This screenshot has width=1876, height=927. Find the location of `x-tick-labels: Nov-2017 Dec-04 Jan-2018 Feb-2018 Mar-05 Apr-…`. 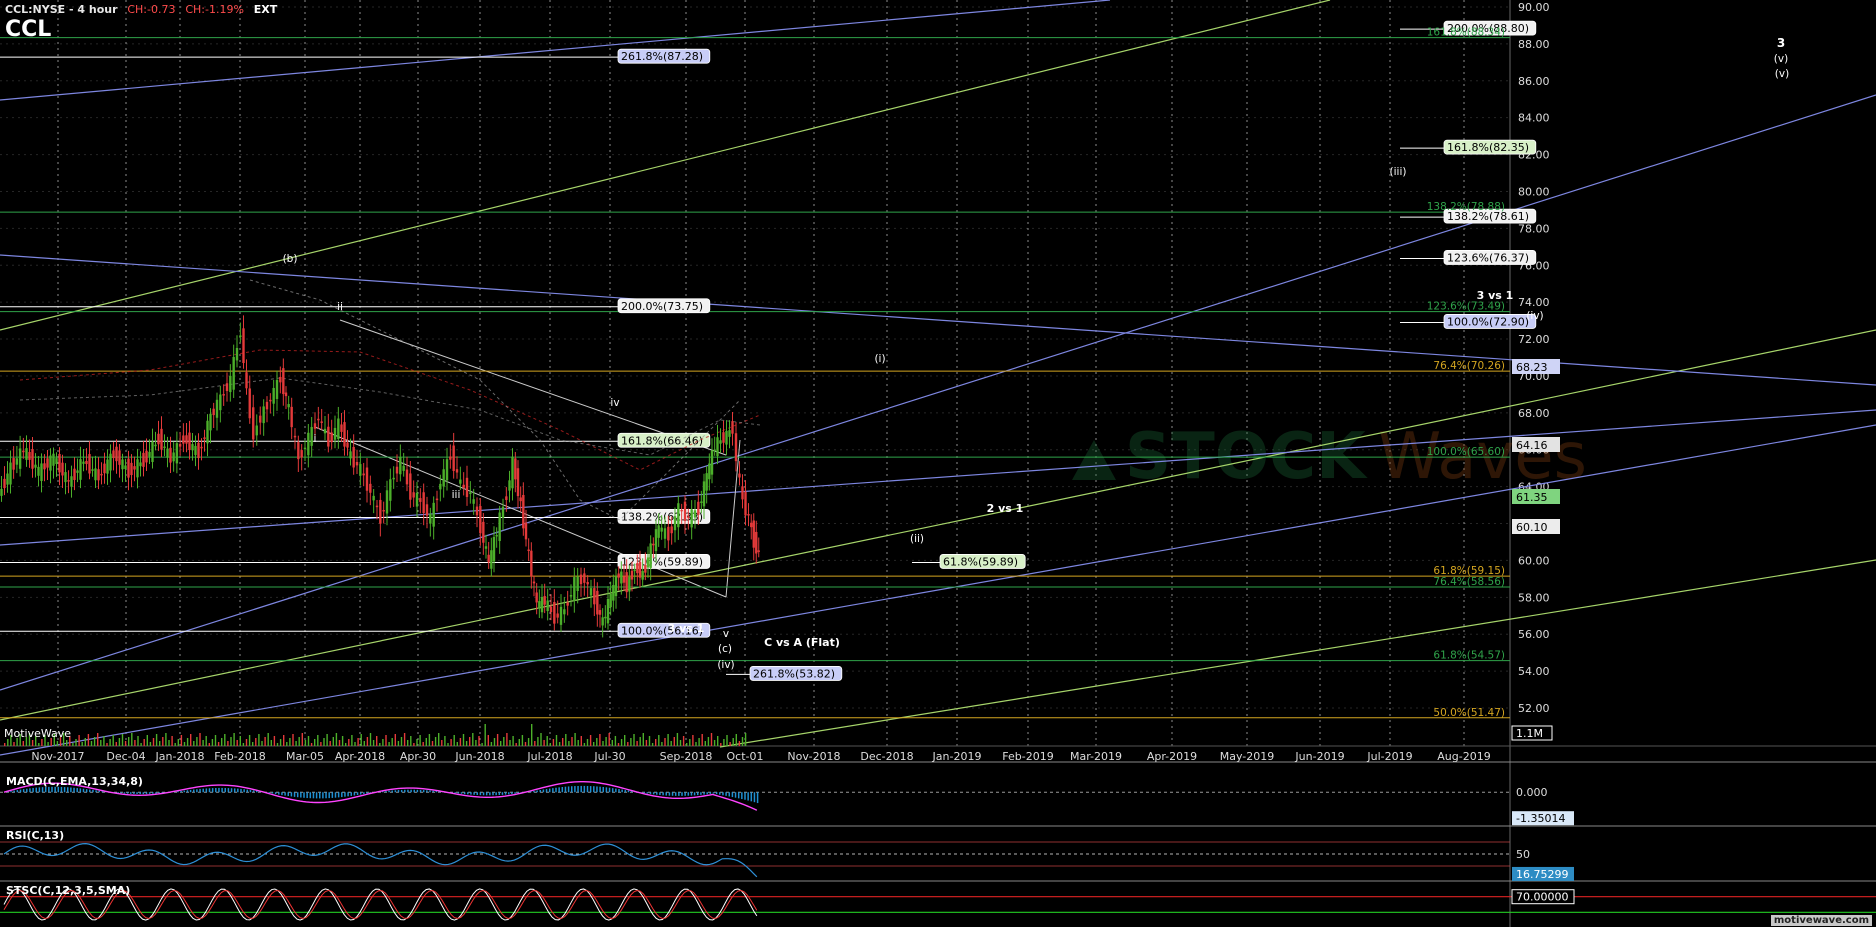

x-tick-labels: Nov-2017 Dec-04 Jan-2018 Feb-2018 Mar-05 Apr-… is located at coordinates (760, 756).